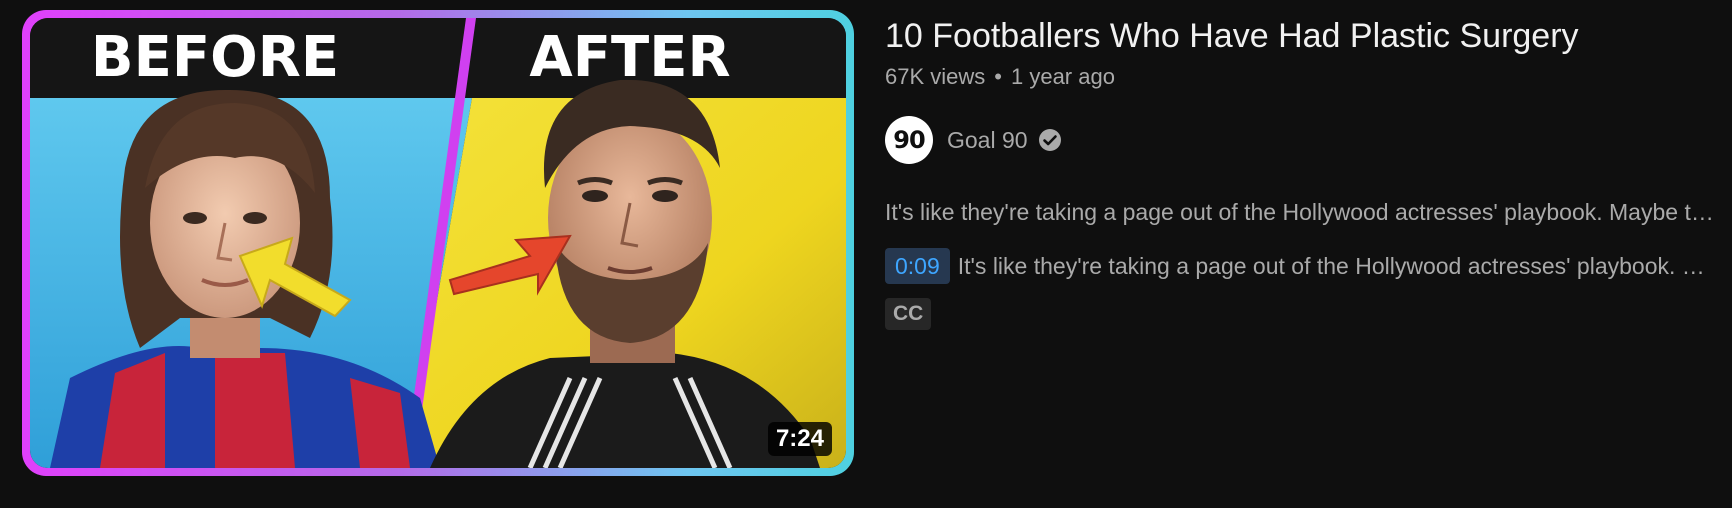 The height and width of the screenshot is (508, 1732). I want to click on duration-badge: 7:24, so click(799, 439).